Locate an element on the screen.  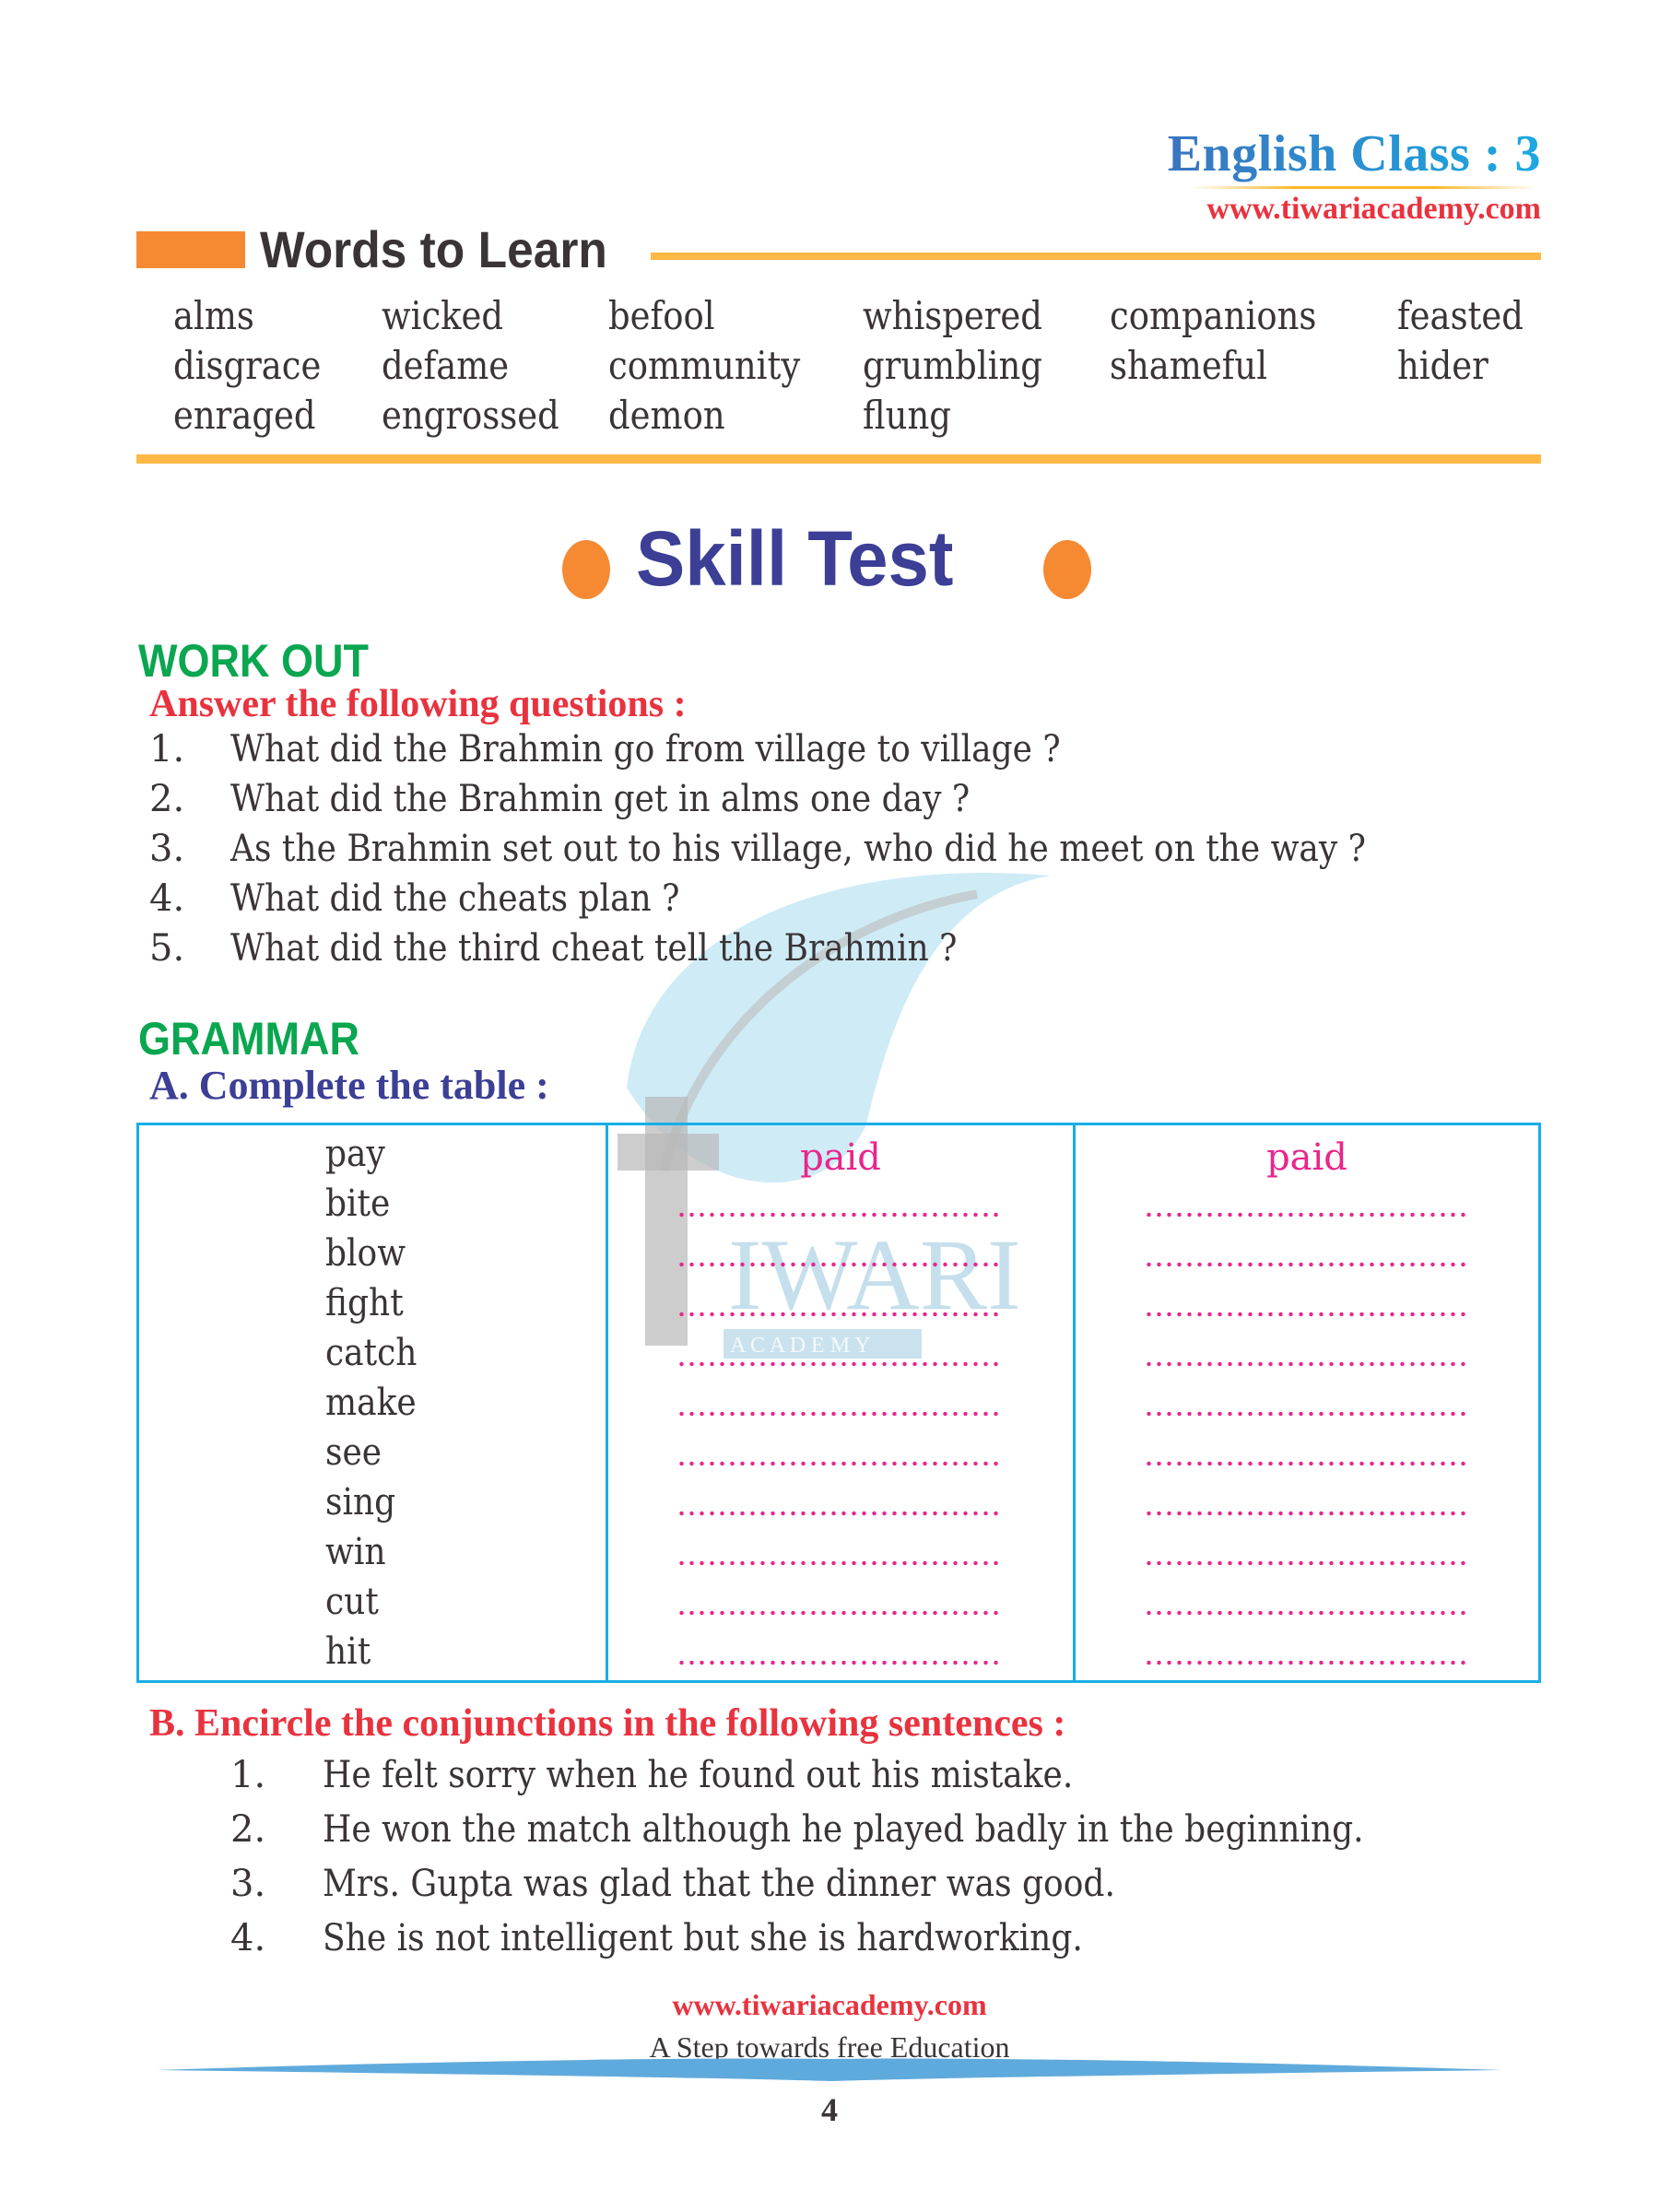
section-marker-bar is located at coordinates (190, 249).